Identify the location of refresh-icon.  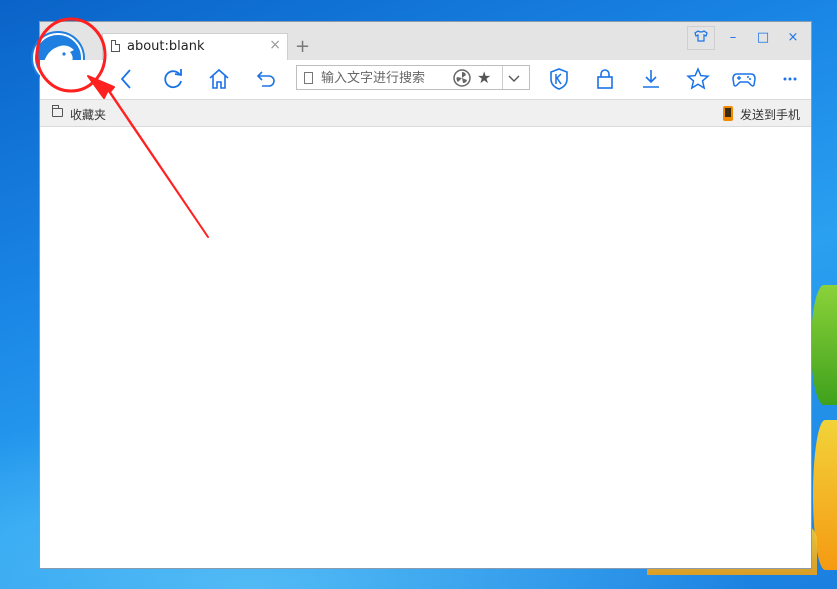
(173, 79).